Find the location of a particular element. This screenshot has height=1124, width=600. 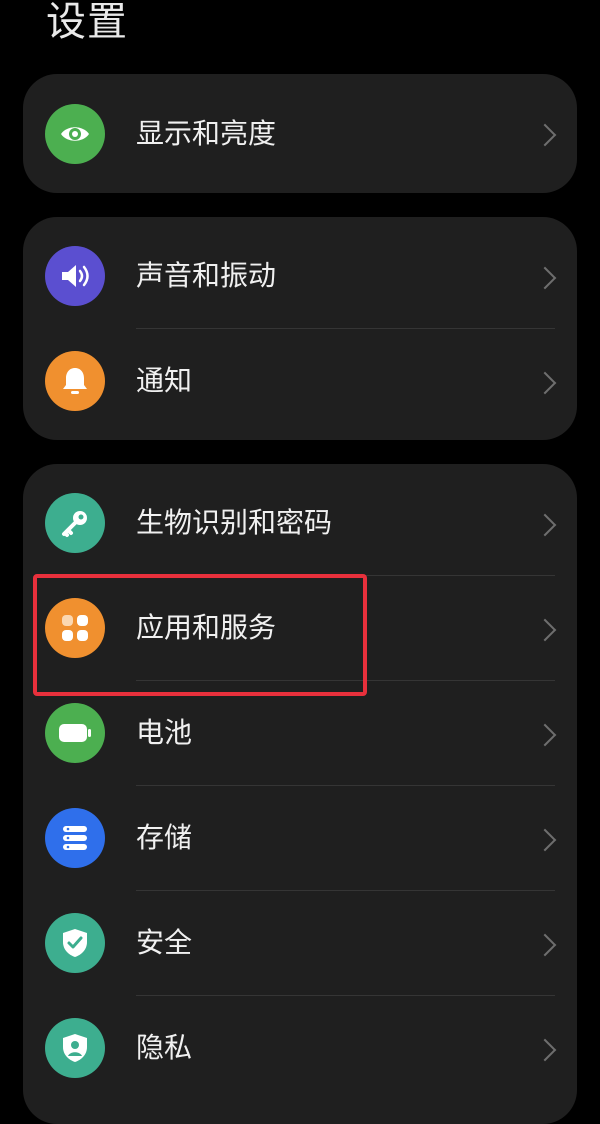

storage-icon is located at coordinates (75, 838).